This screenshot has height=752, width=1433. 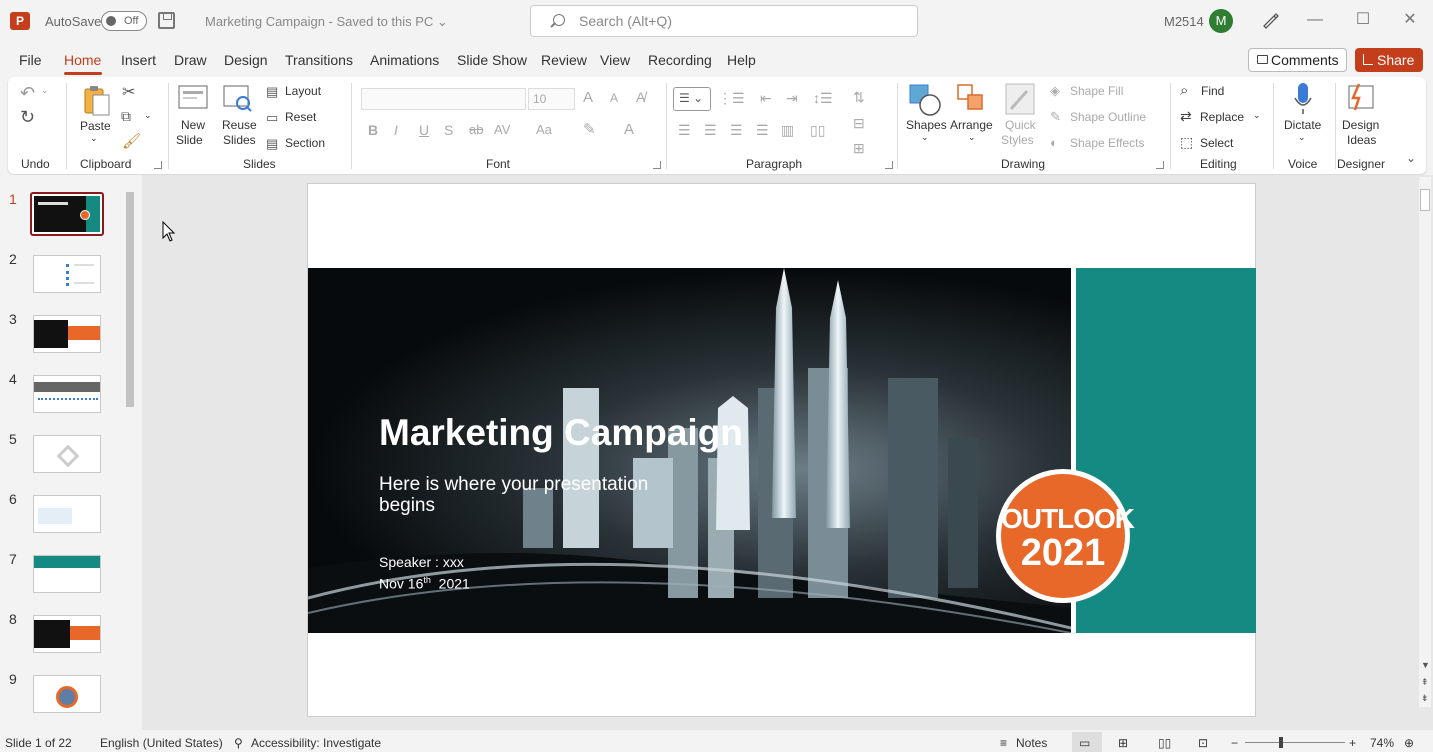 What do you see at coordinates (131, 141) in the screenshot?
I see `format-painter-icon: 🖌` at bounding box center [131, 141].